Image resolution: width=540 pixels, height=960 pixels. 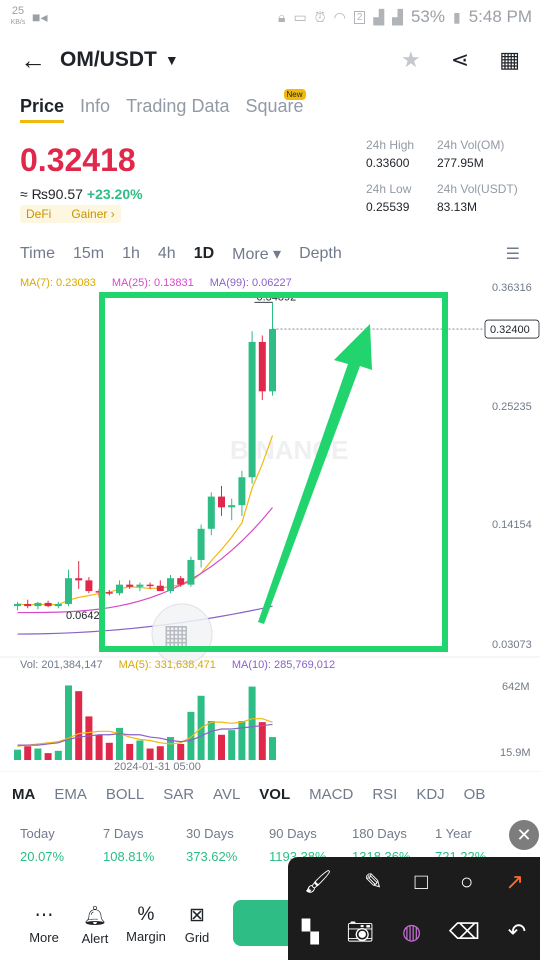 What do you see at coordinates (270, 60) in the screenshot?
I see `app-header: ← OM/USDT ▼ ★ ⋖ ▦` at bounding box center [270, 60].